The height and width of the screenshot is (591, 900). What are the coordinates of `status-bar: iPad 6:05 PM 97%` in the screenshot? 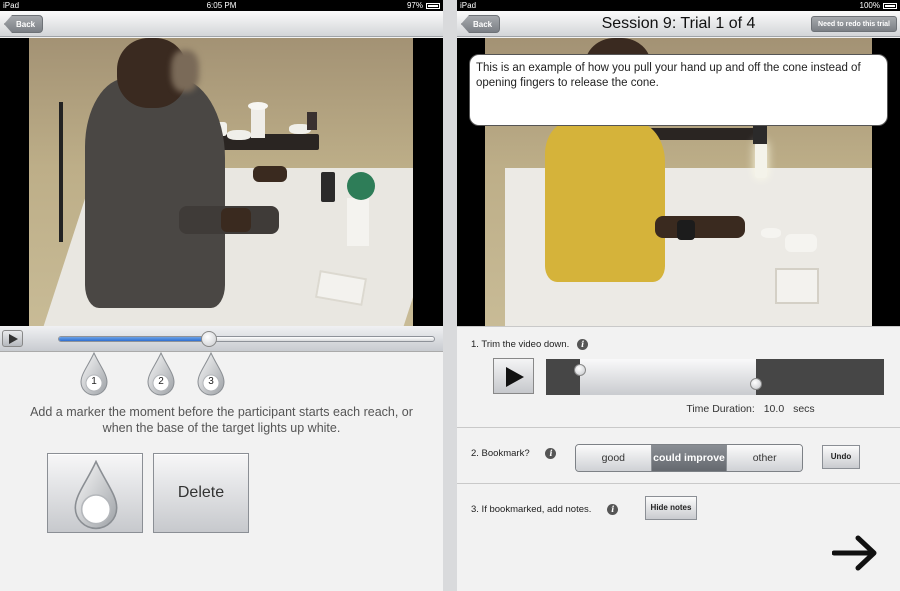 It's located at (221, 5).